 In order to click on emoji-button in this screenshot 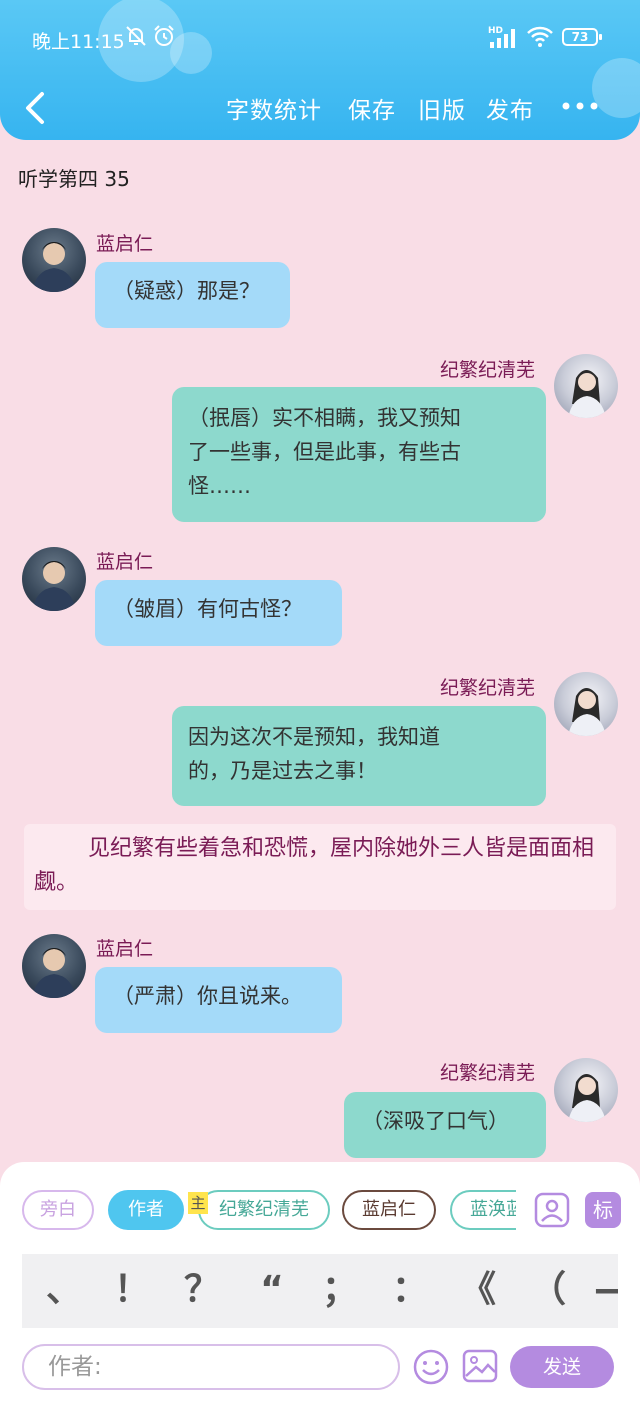, I will do `click(431, 1367)`.